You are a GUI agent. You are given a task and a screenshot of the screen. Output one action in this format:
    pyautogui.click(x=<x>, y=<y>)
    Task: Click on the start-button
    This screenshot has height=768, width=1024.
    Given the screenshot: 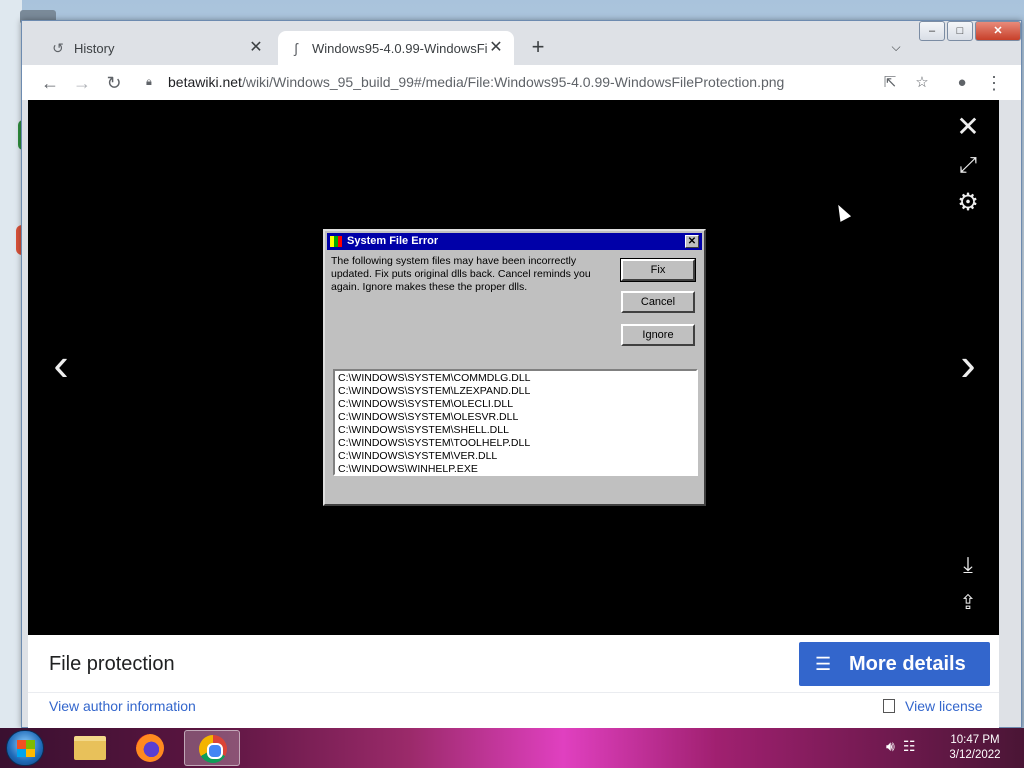 What is the action you would take?
    pyautogui.click(x=25, y=748)
    